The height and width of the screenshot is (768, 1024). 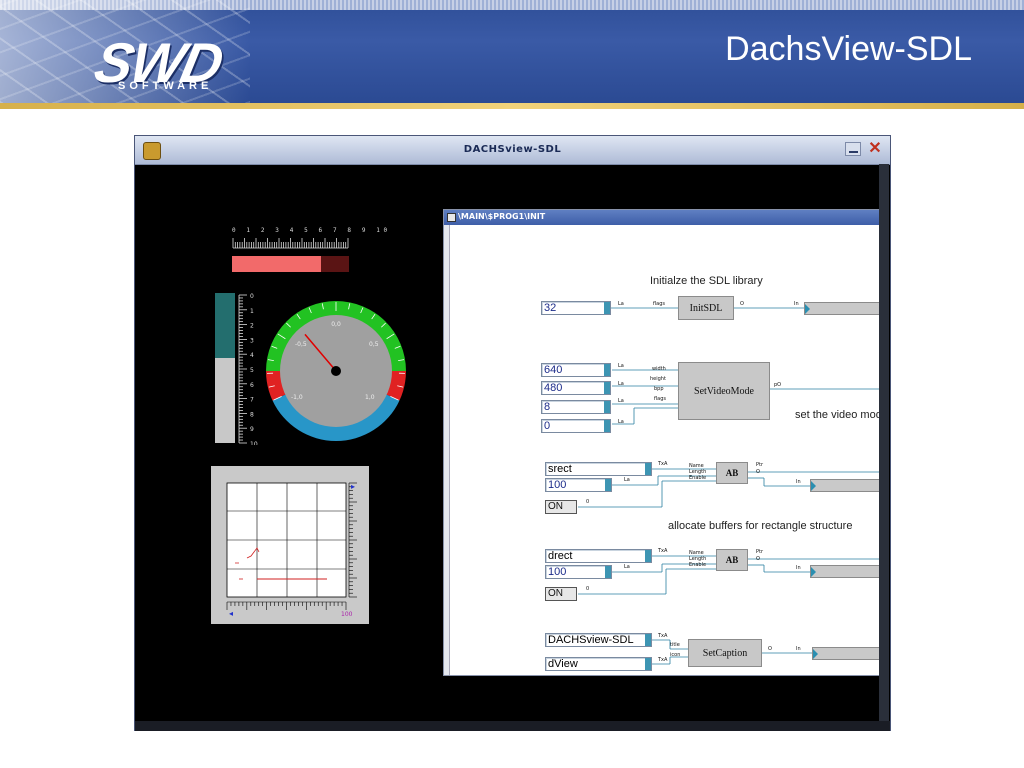 I want to click on mini-plot: ◂ ▸ 100, so click(x=290, y=545).